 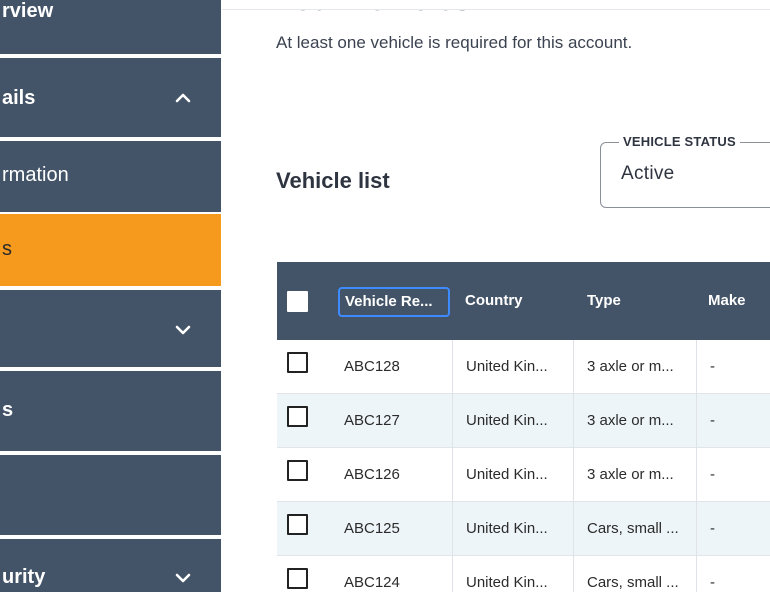 I want to click on cell-vehicle-reg: ABC127, so click(x=372, y=420).